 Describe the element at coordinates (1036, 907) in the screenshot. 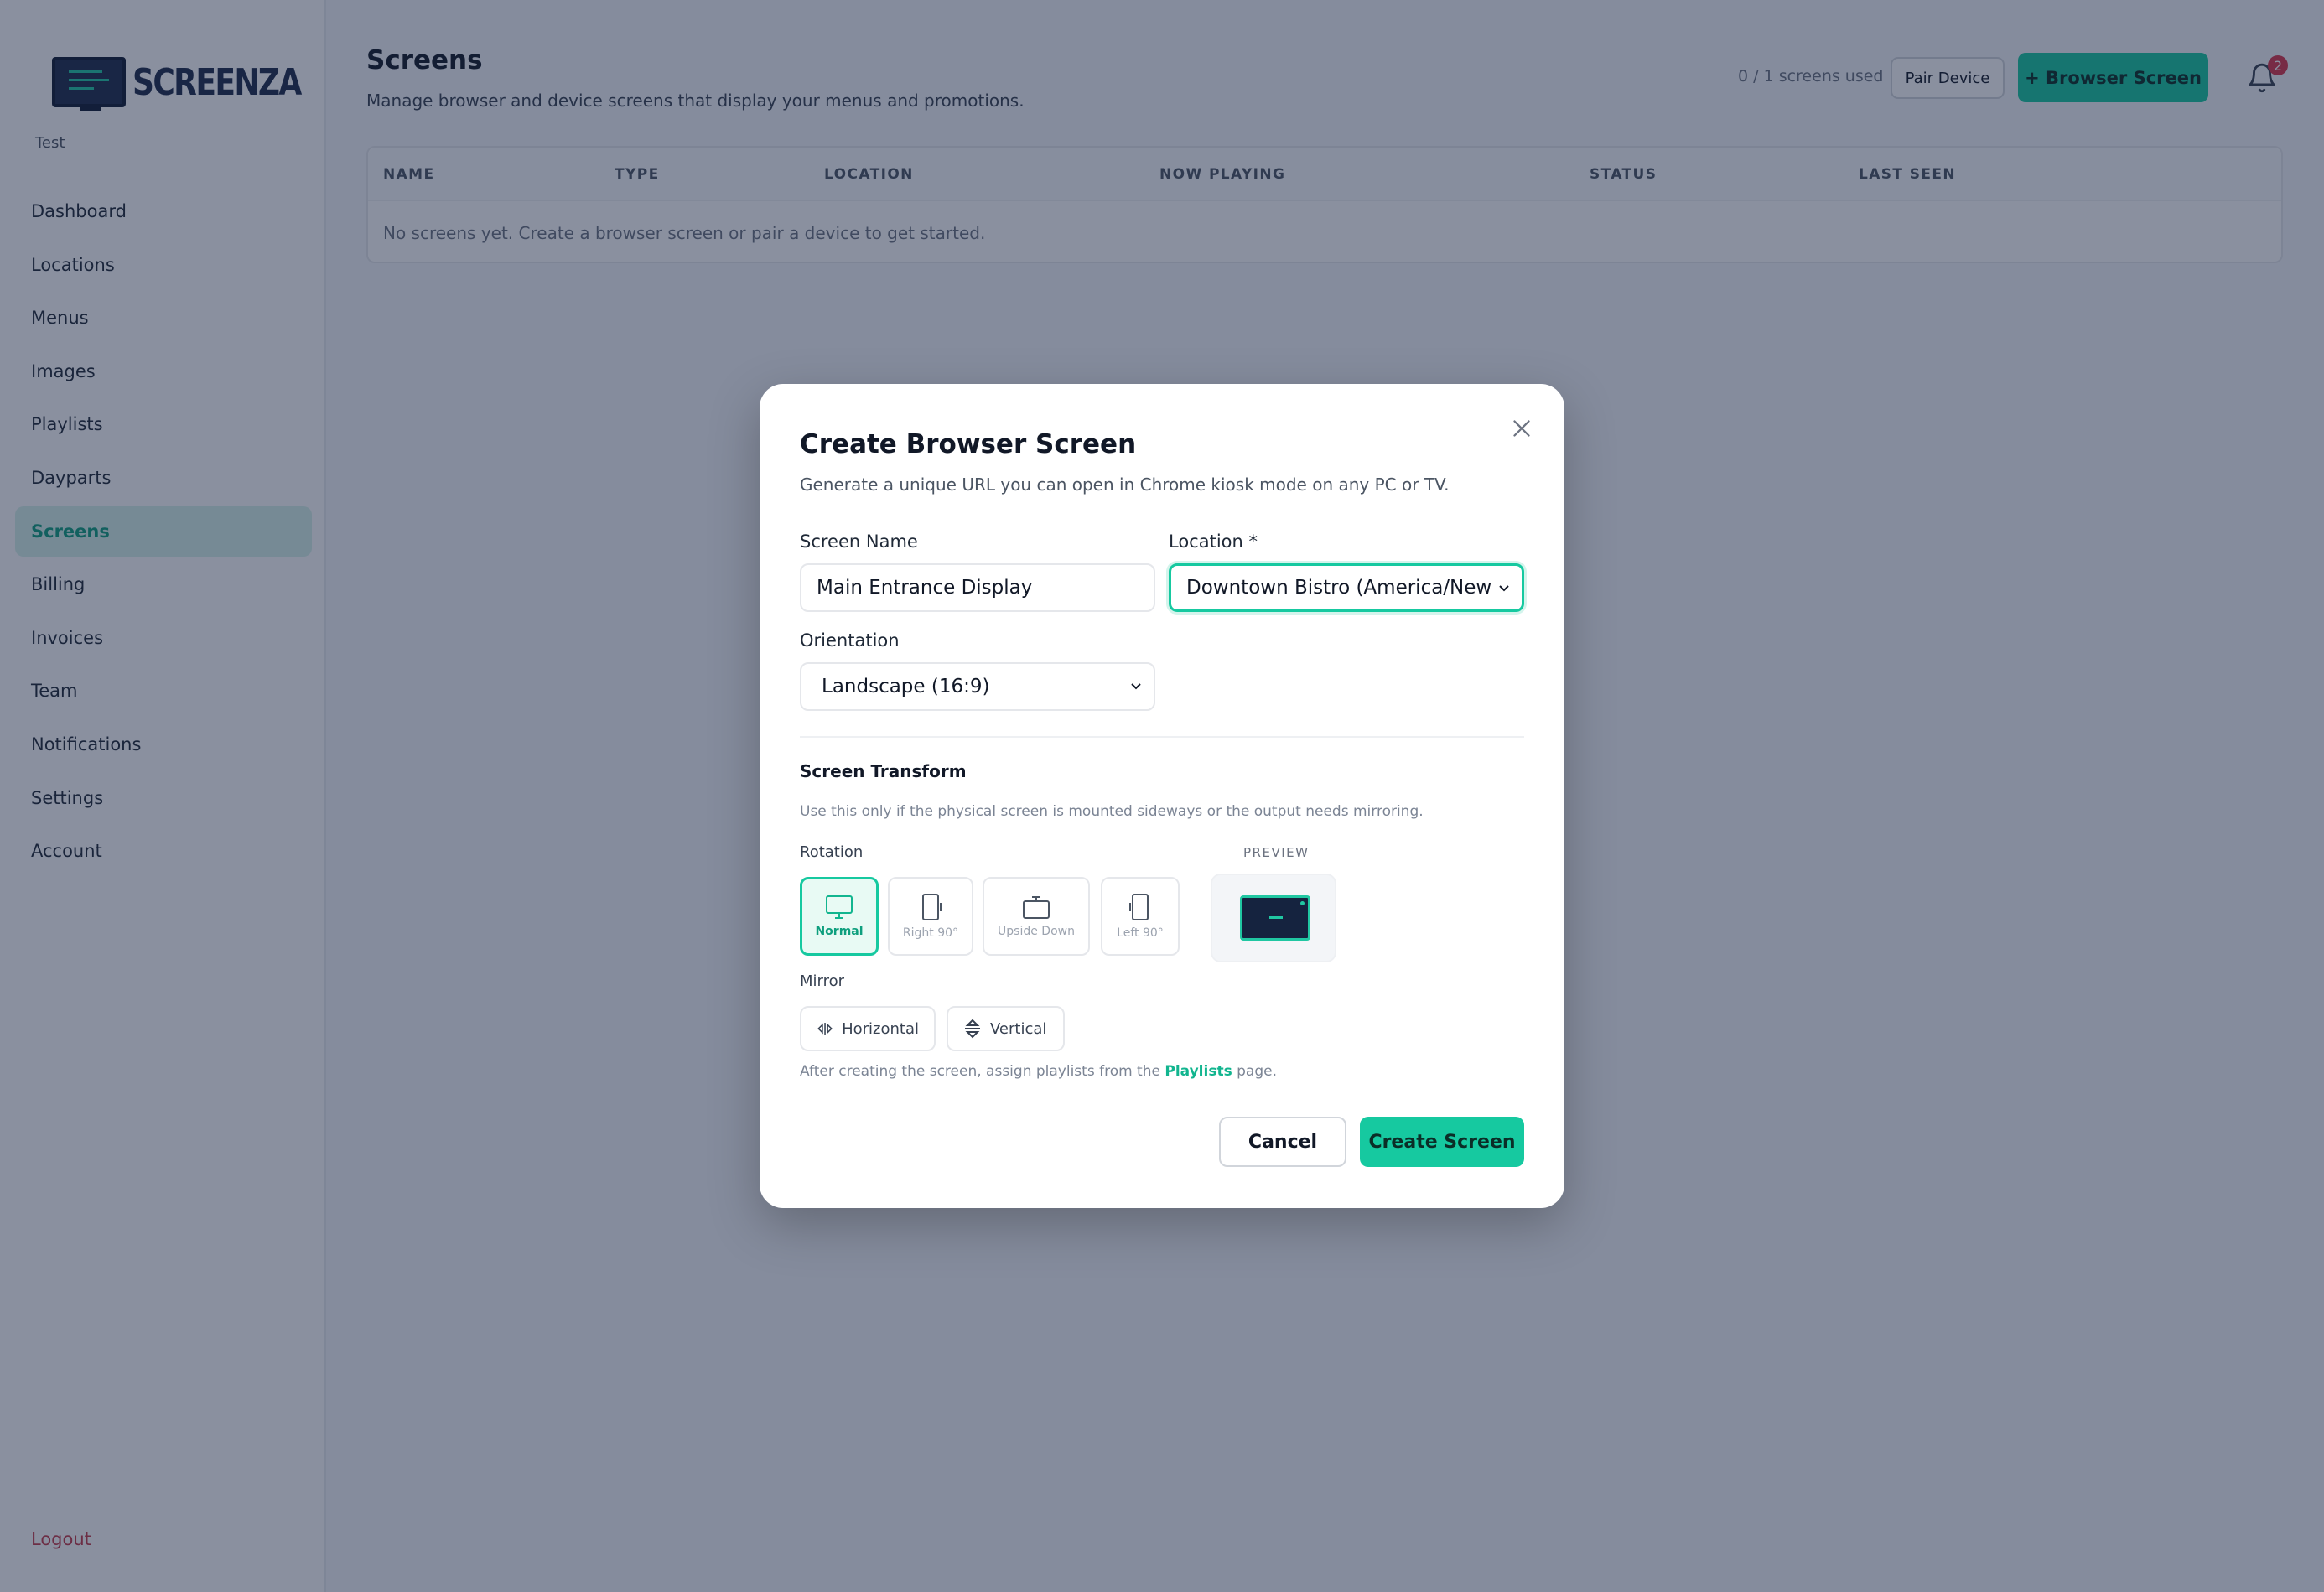

I see `upside-down-icon` at that location.